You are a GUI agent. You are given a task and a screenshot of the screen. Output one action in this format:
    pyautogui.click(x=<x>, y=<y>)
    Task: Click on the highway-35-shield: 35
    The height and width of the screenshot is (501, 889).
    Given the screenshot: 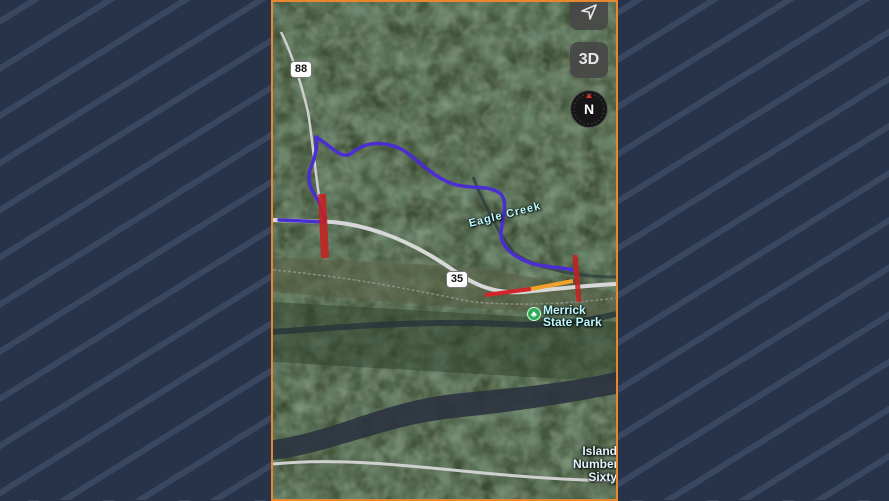 What is the action you would take?
    pyautogui.click(x=457, y=279)
    